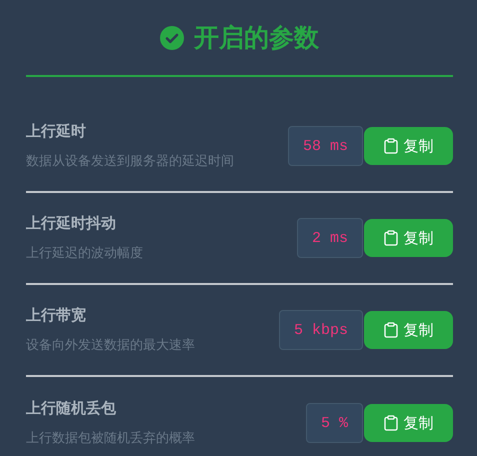 The image size is (477, 456). Describe the element at coordinates (85, 253) in the screenshot. I see `param-description: 上行延迟的波动幅度` at that location.